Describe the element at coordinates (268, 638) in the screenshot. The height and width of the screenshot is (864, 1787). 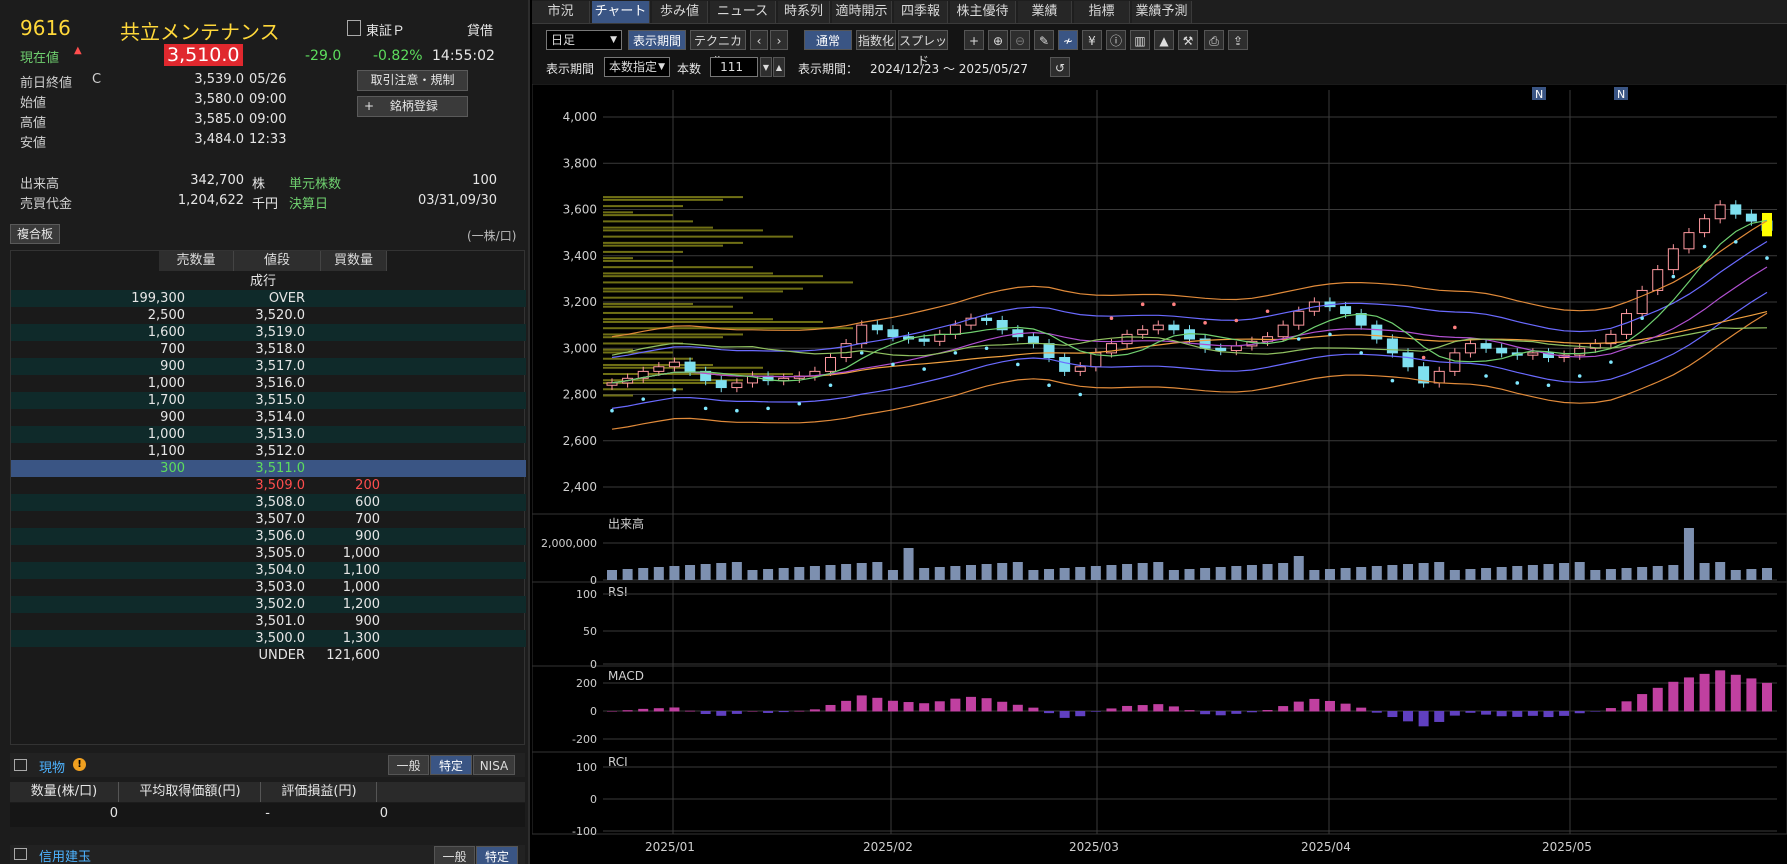
I see `board-row: 3,500.0 1,300` at that location.